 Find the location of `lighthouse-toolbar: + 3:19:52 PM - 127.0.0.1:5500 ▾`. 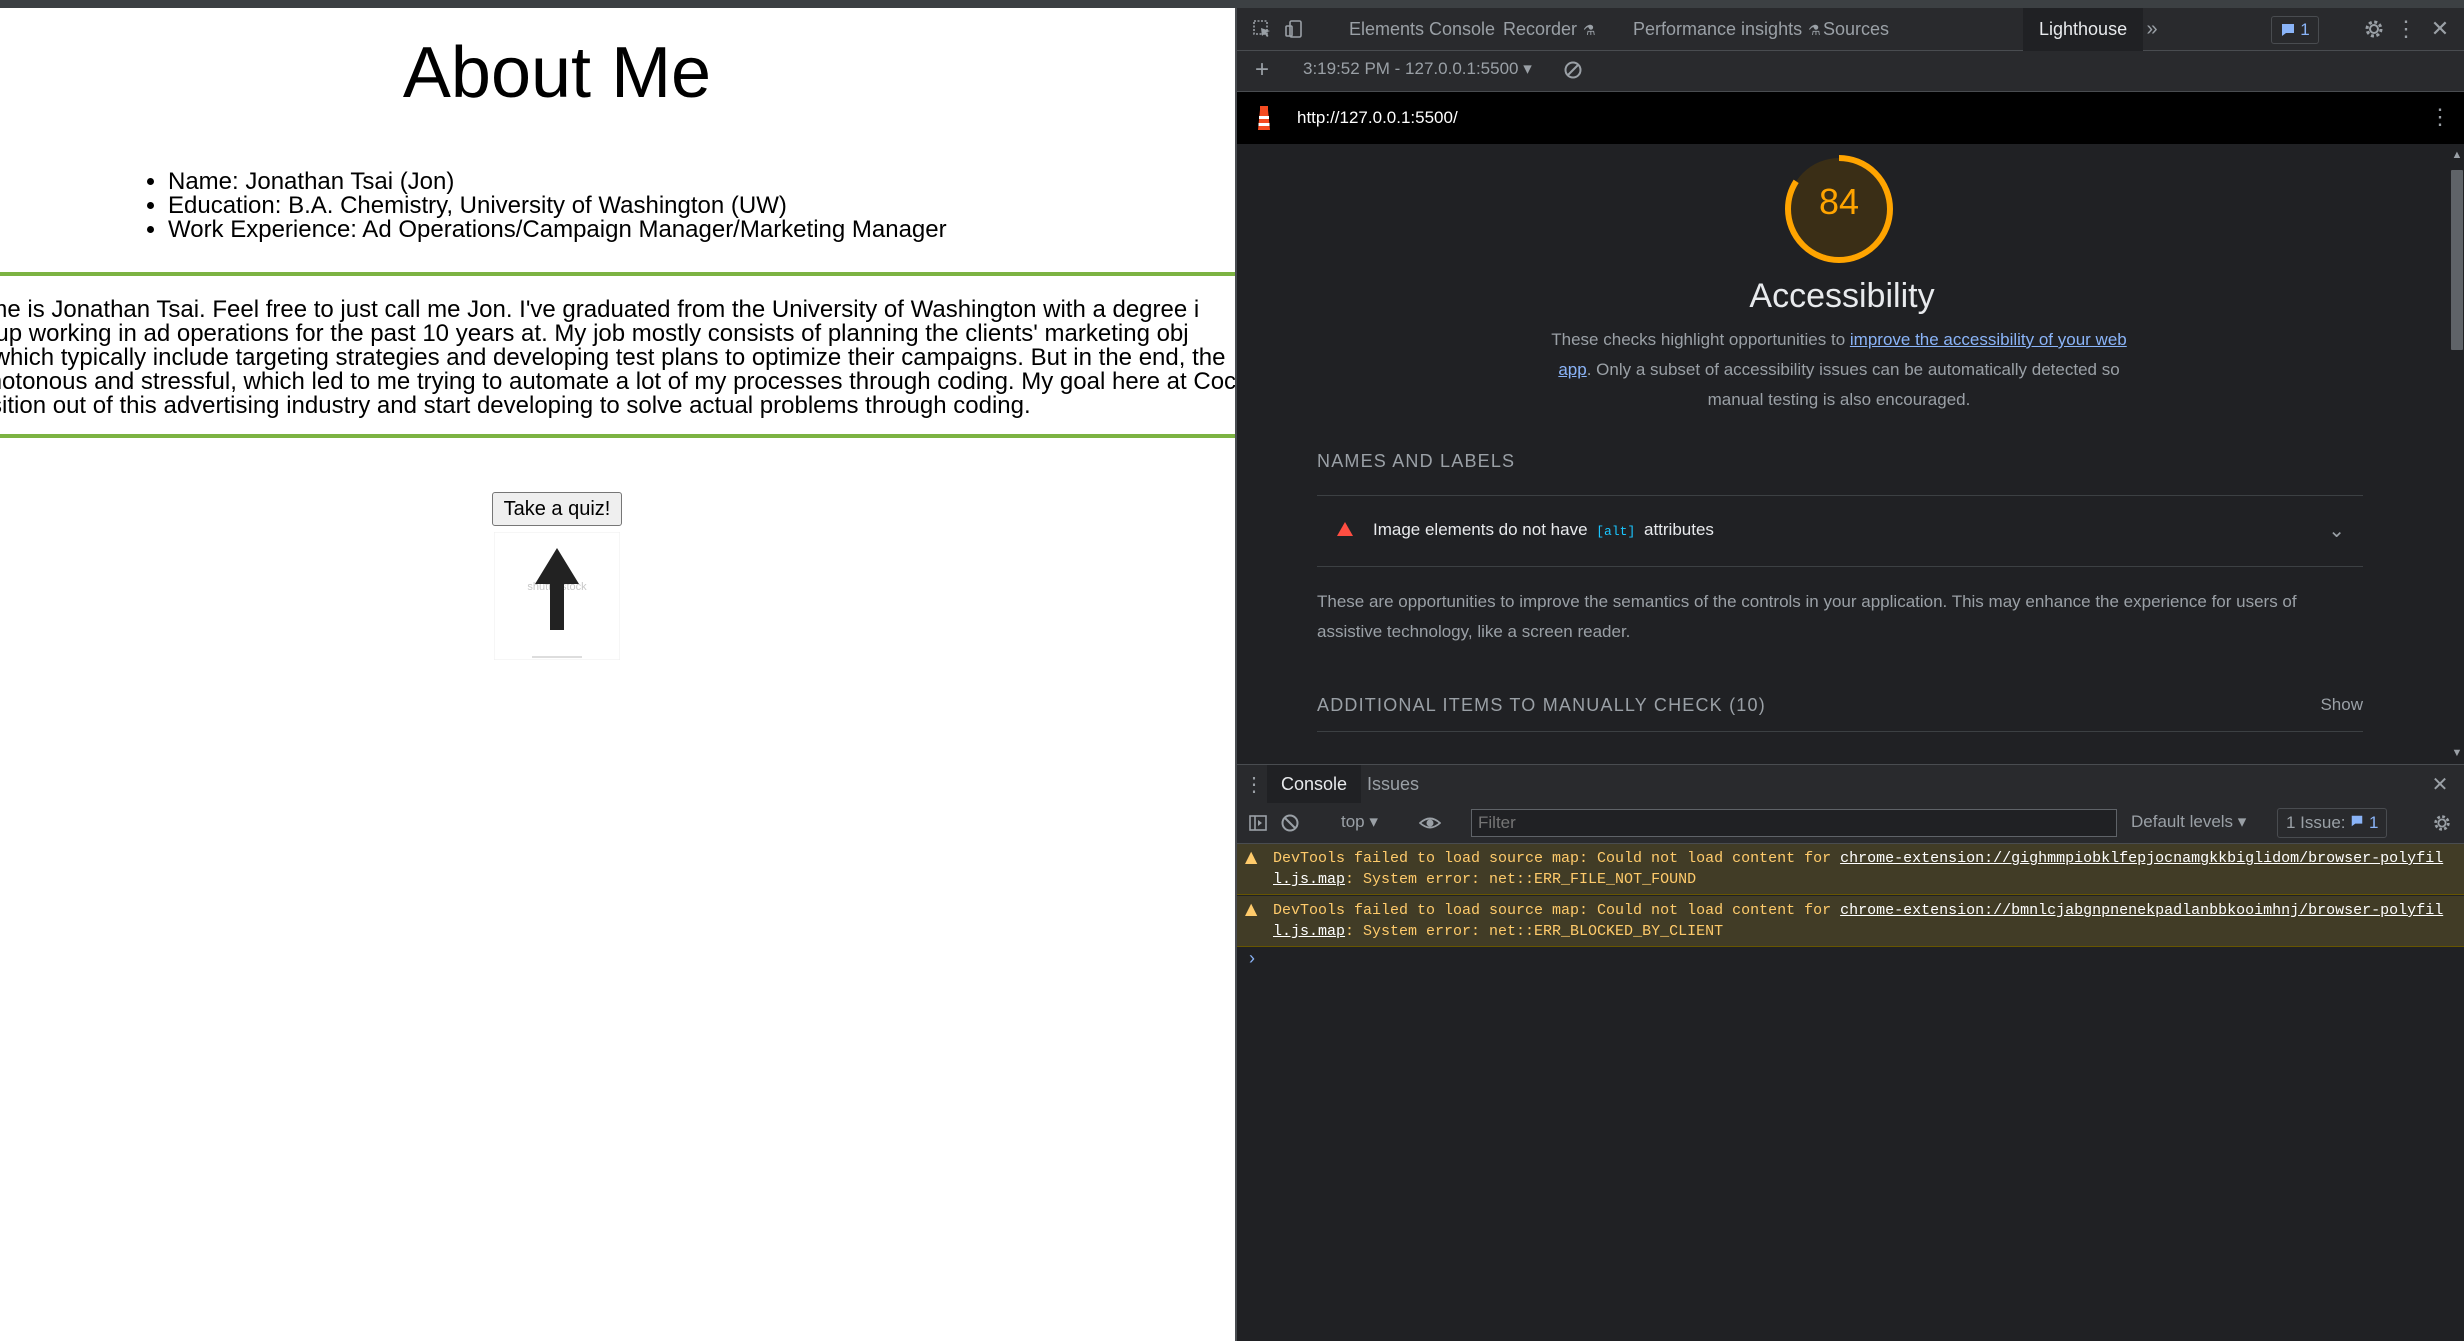

lighthouse-toolbar: + 3:19:52 PM - 127.0.0.1:5500 ▾ is located at coordinates (1850, 71).